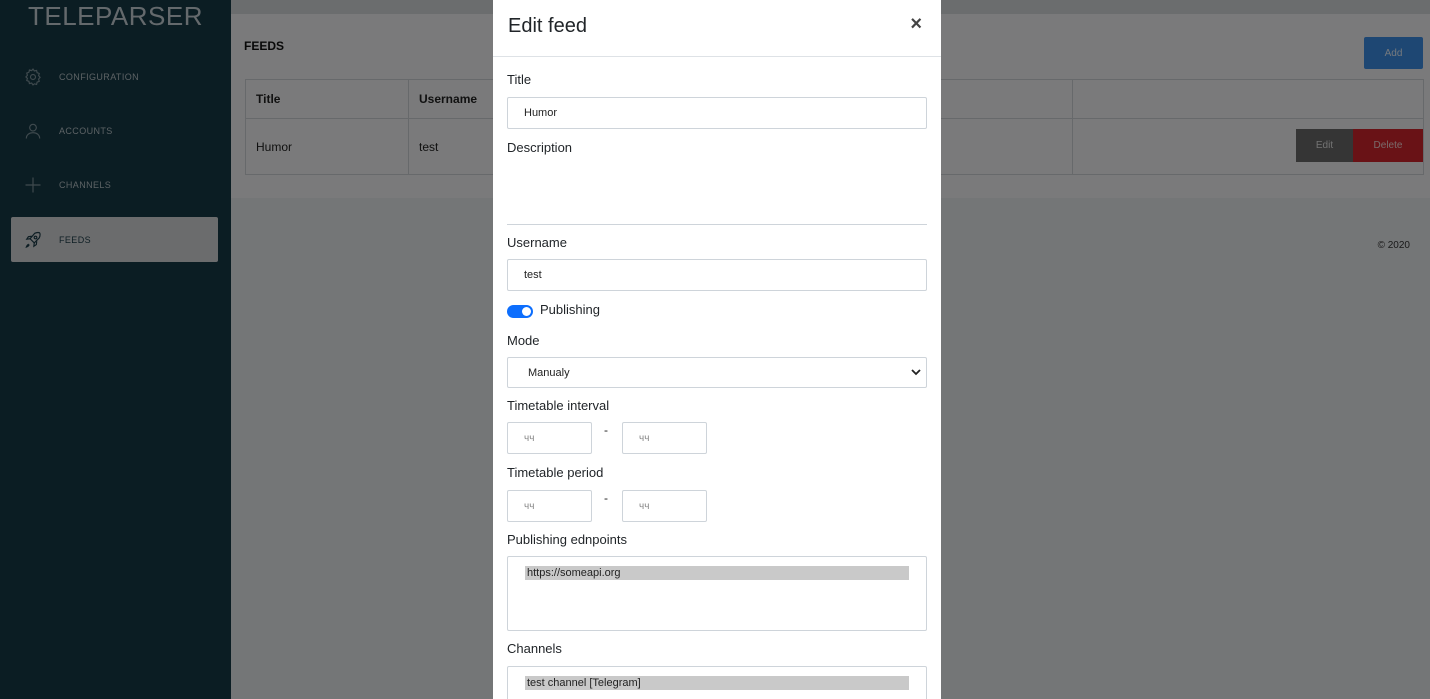  What do you see at coordinates (717, 593) in the screenshot?
I see `endpoints-listbox: https://someapi.org` at bounding box center [717, 593].